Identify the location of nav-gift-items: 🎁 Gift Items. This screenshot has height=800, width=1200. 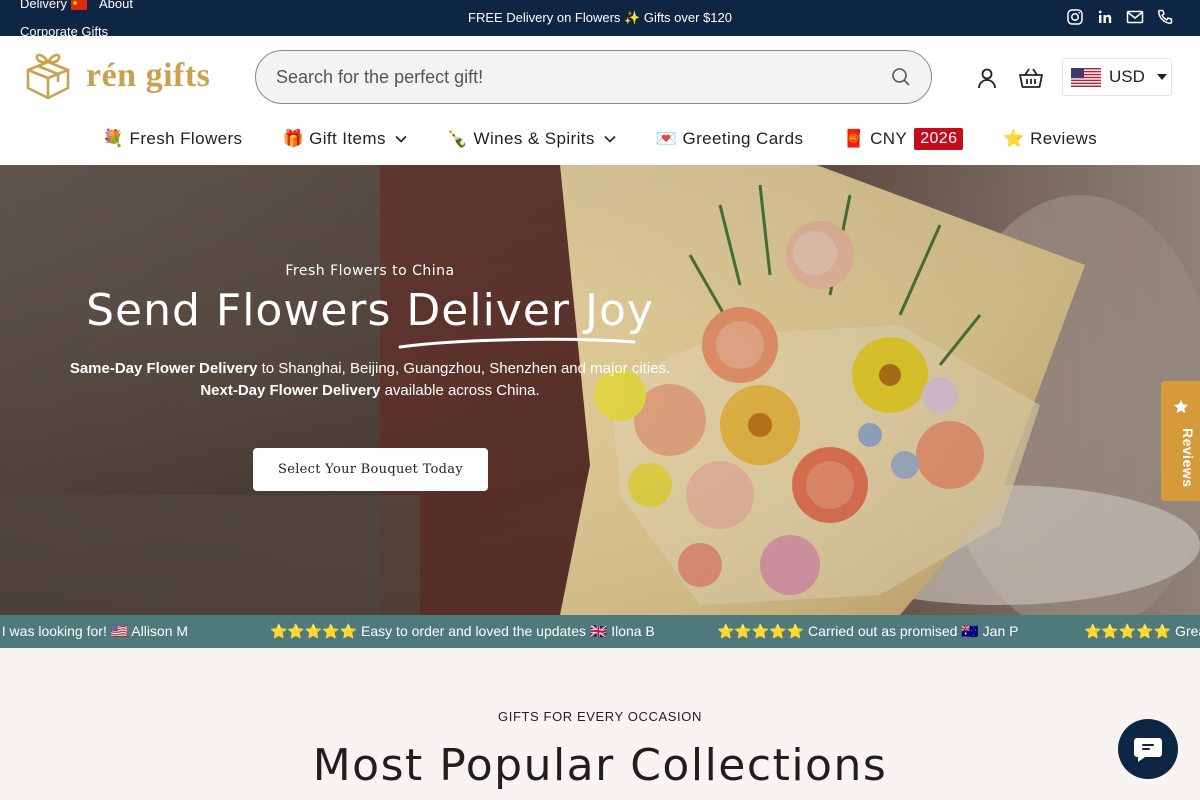
(344, 139).